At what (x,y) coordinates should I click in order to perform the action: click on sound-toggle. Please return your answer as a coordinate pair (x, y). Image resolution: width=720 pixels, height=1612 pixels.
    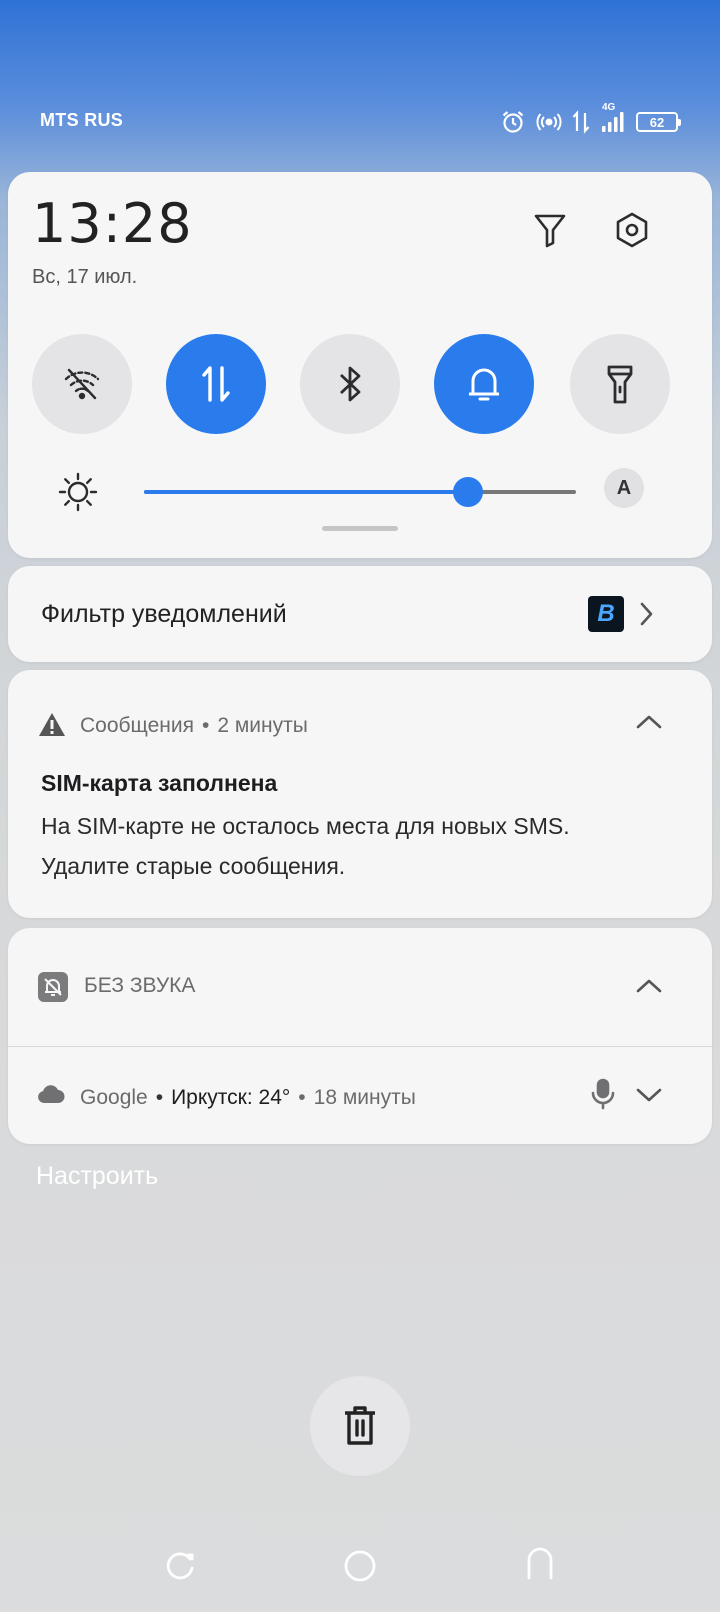
    Looking at the image, I should click on (484, 384).